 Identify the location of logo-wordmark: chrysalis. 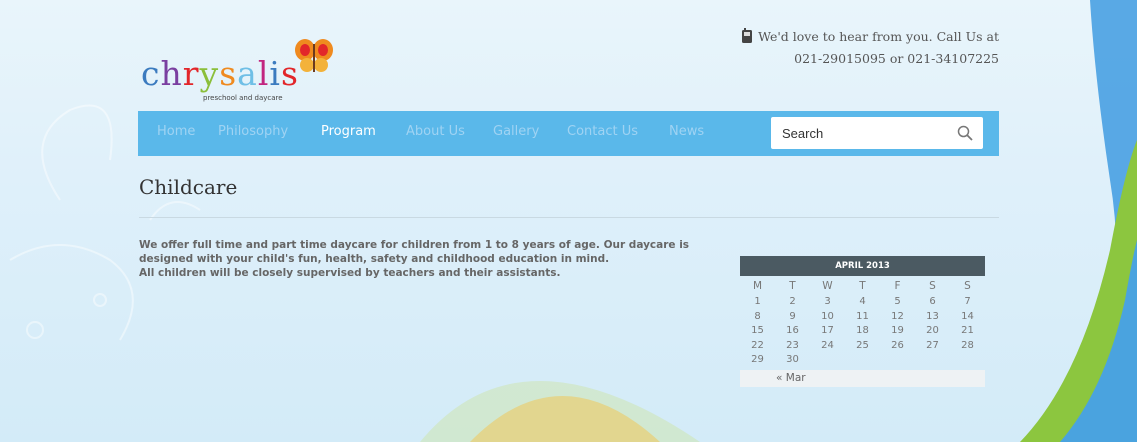
(220, 73).